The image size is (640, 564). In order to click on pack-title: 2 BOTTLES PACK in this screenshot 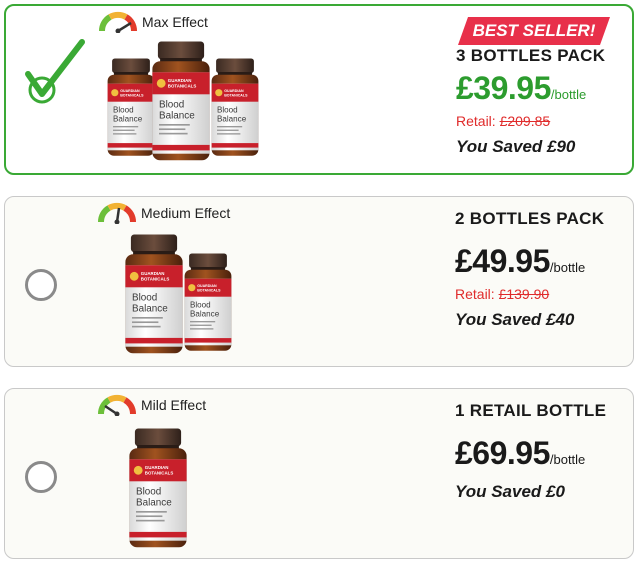, I will do `click(530, 218)`.